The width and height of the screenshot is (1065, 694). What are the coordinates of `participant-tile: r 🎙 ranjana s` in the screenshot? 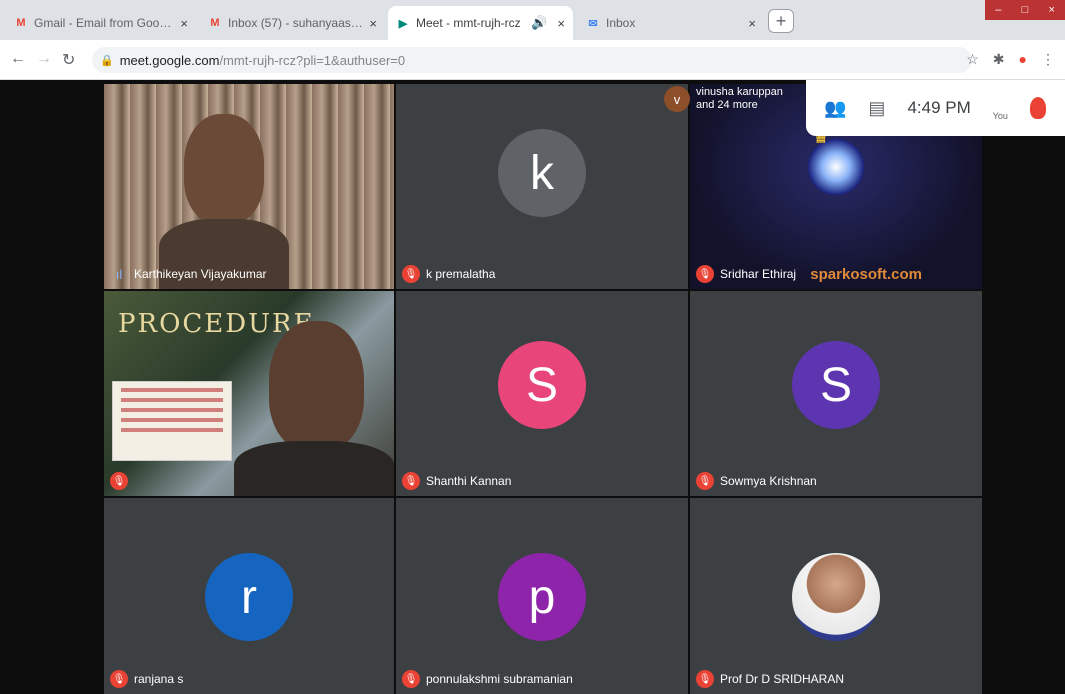 It's located at (249, 596).